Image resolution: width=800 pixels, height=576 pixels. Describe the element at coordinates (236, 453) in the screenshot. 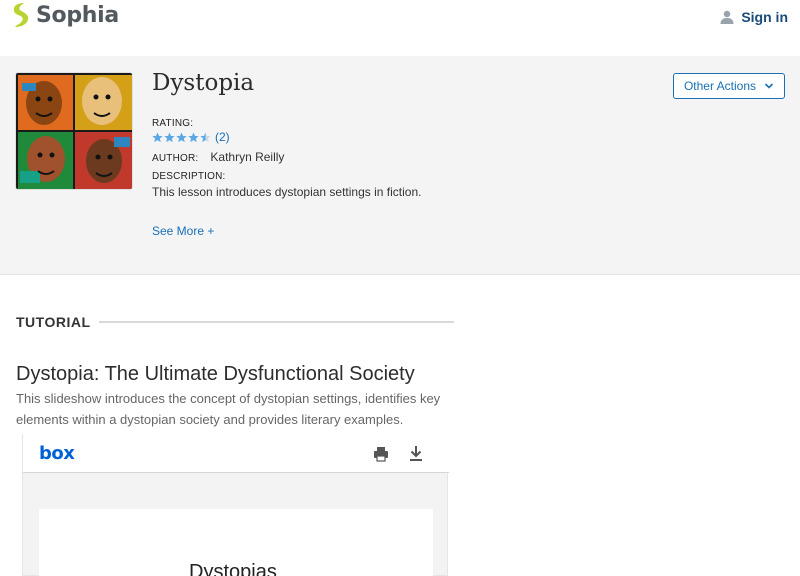

I see `viewer-toolbar: box` at that location.